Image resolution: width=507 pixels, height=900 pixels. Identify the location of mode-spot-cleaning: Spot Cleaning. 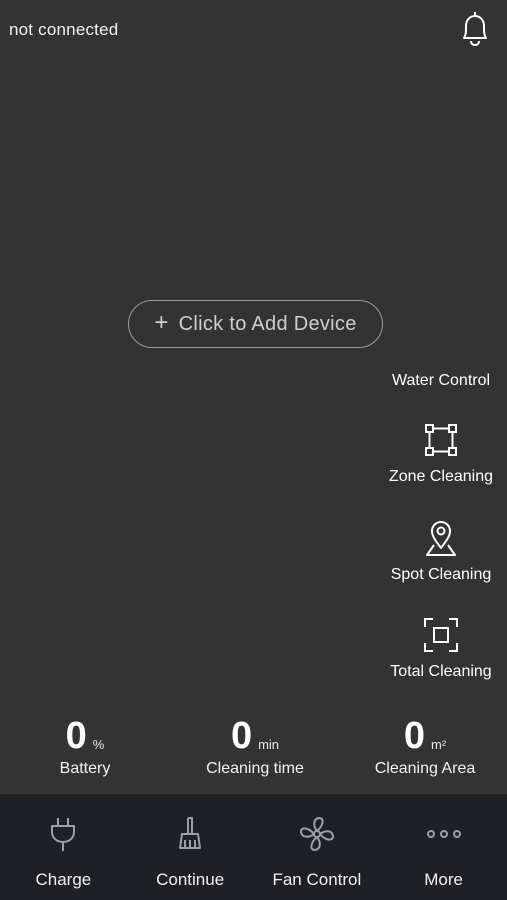
(441, 551).